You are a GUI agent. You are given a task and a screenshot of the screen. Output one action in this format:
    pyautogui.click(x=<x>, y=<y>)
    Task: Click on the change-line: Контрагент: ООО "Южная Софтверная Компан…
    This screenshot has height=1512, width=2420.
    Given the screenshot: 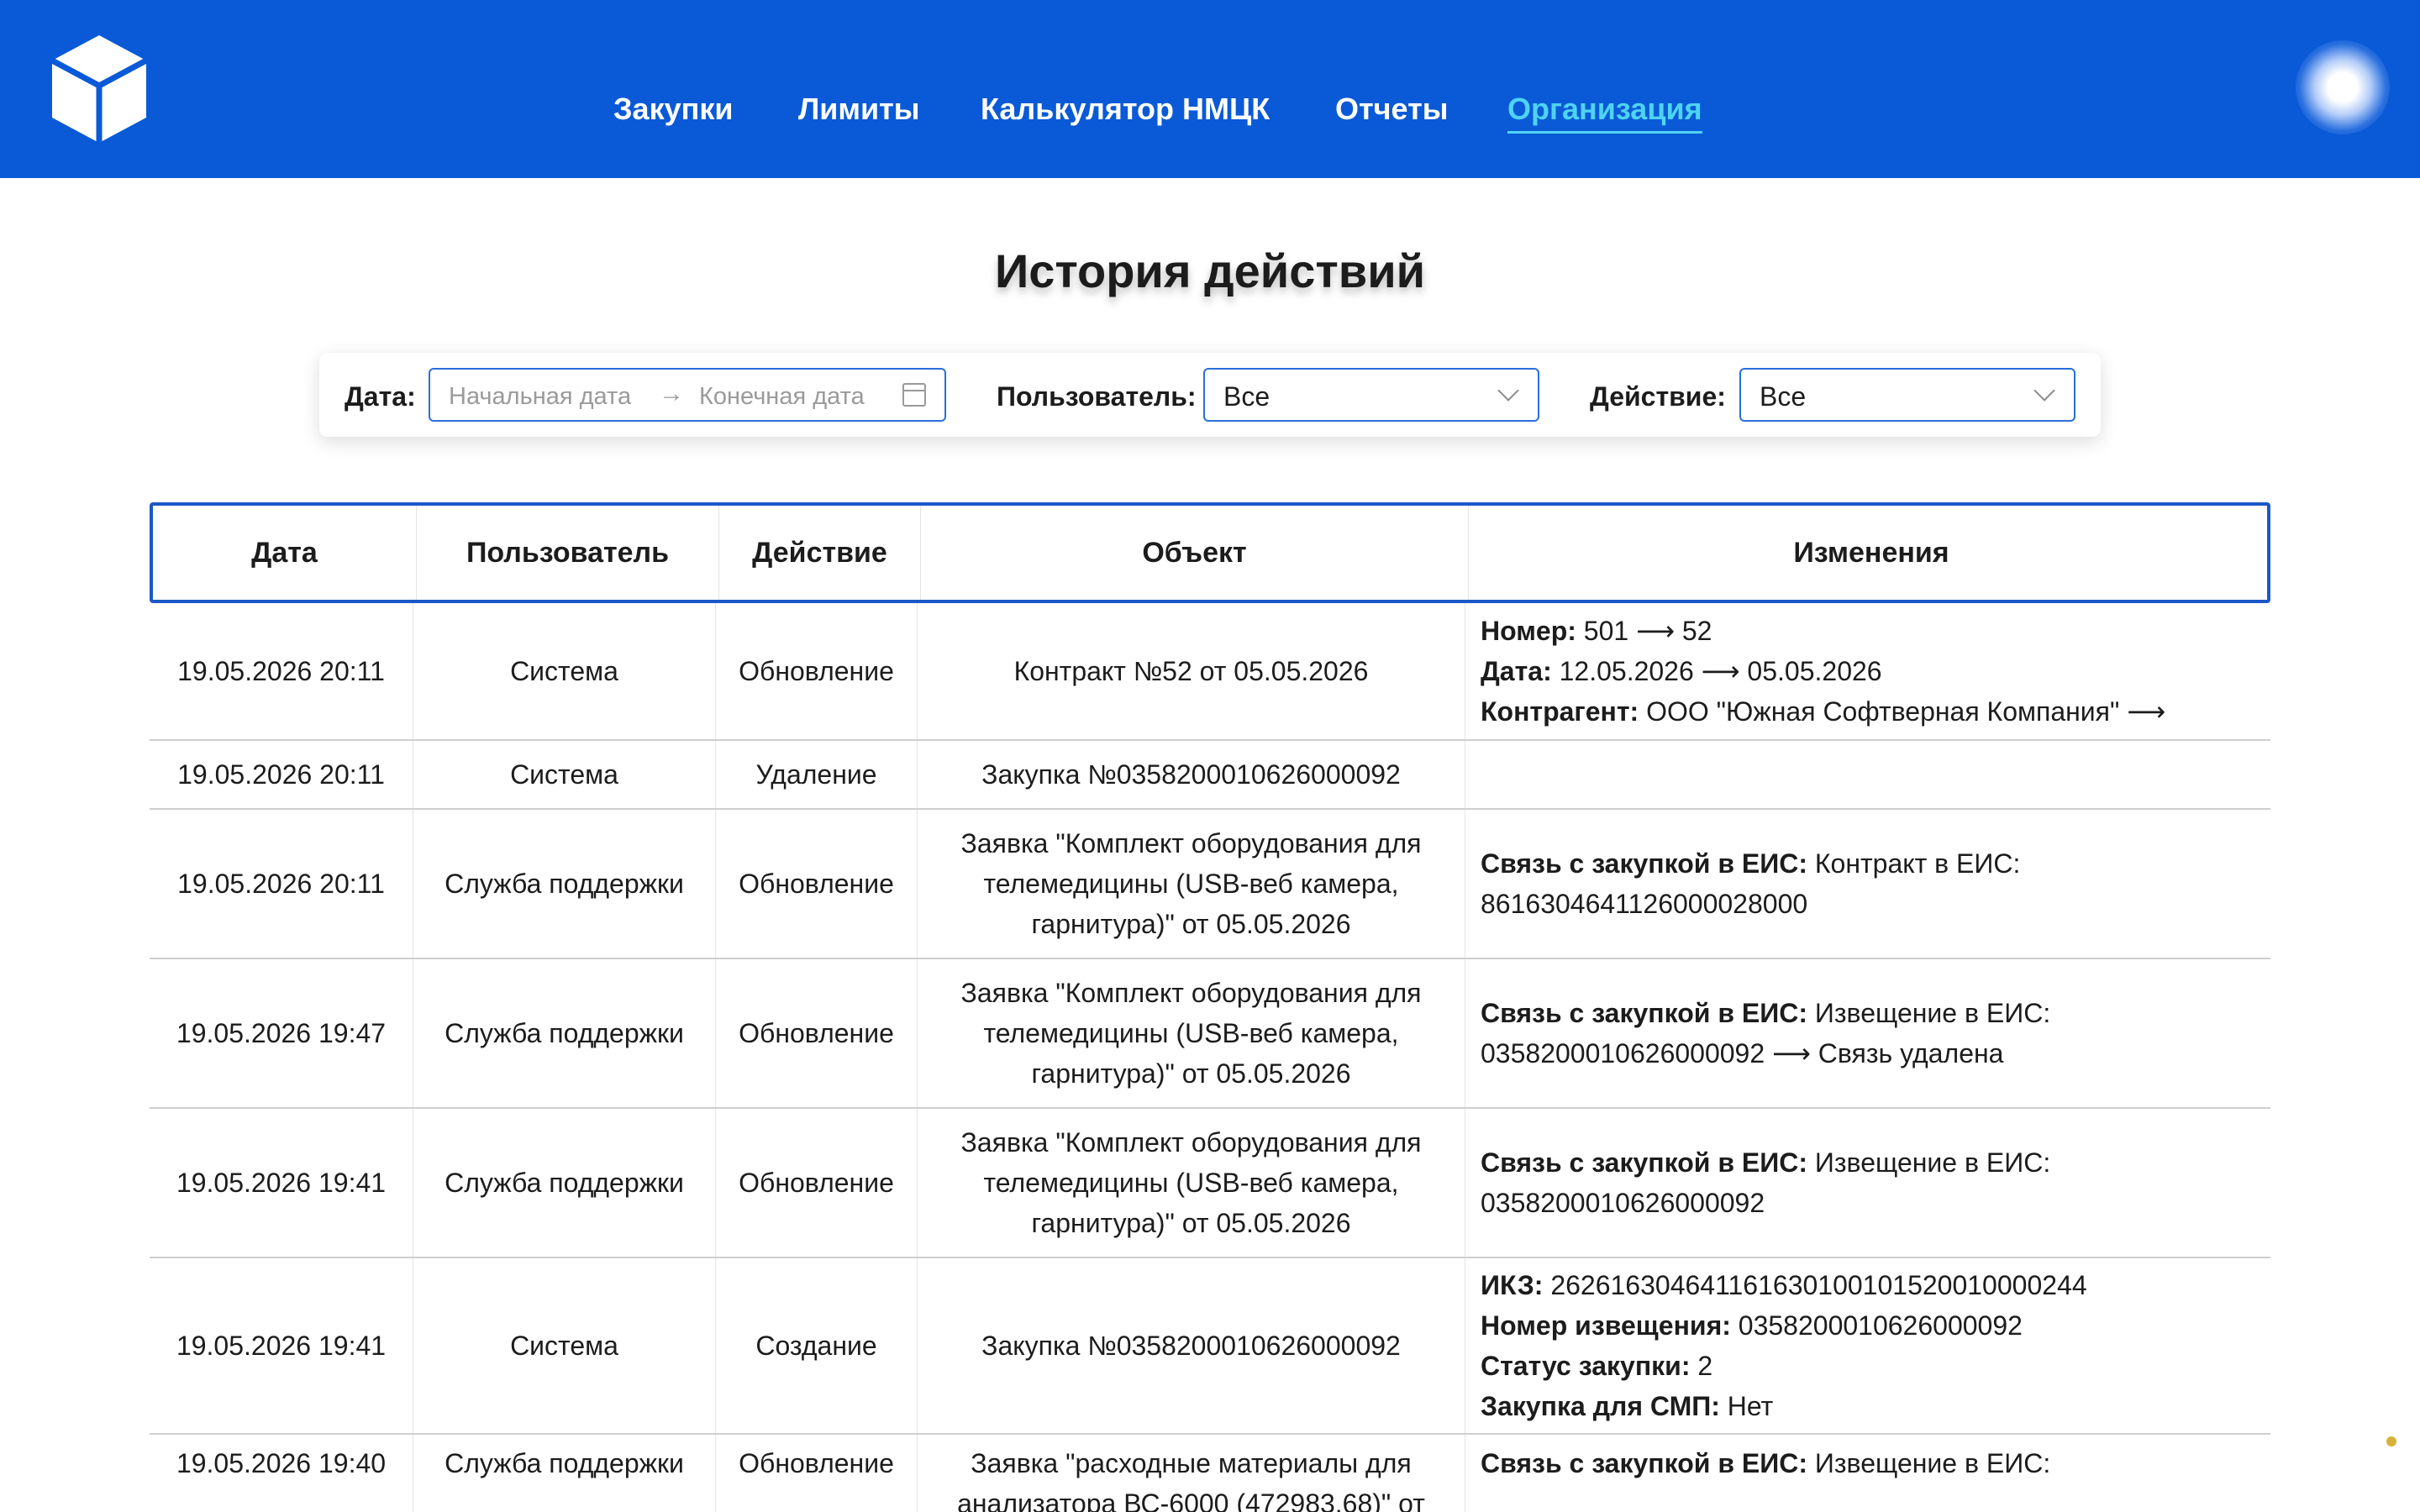 What is the action you would take?
    pyautogui.click(x=1823, y=711)
    